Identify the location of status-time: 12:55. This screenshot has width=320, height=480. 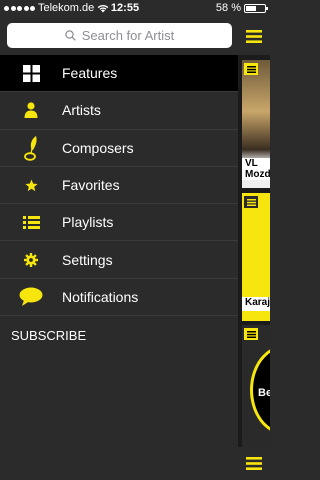
(125, 8).